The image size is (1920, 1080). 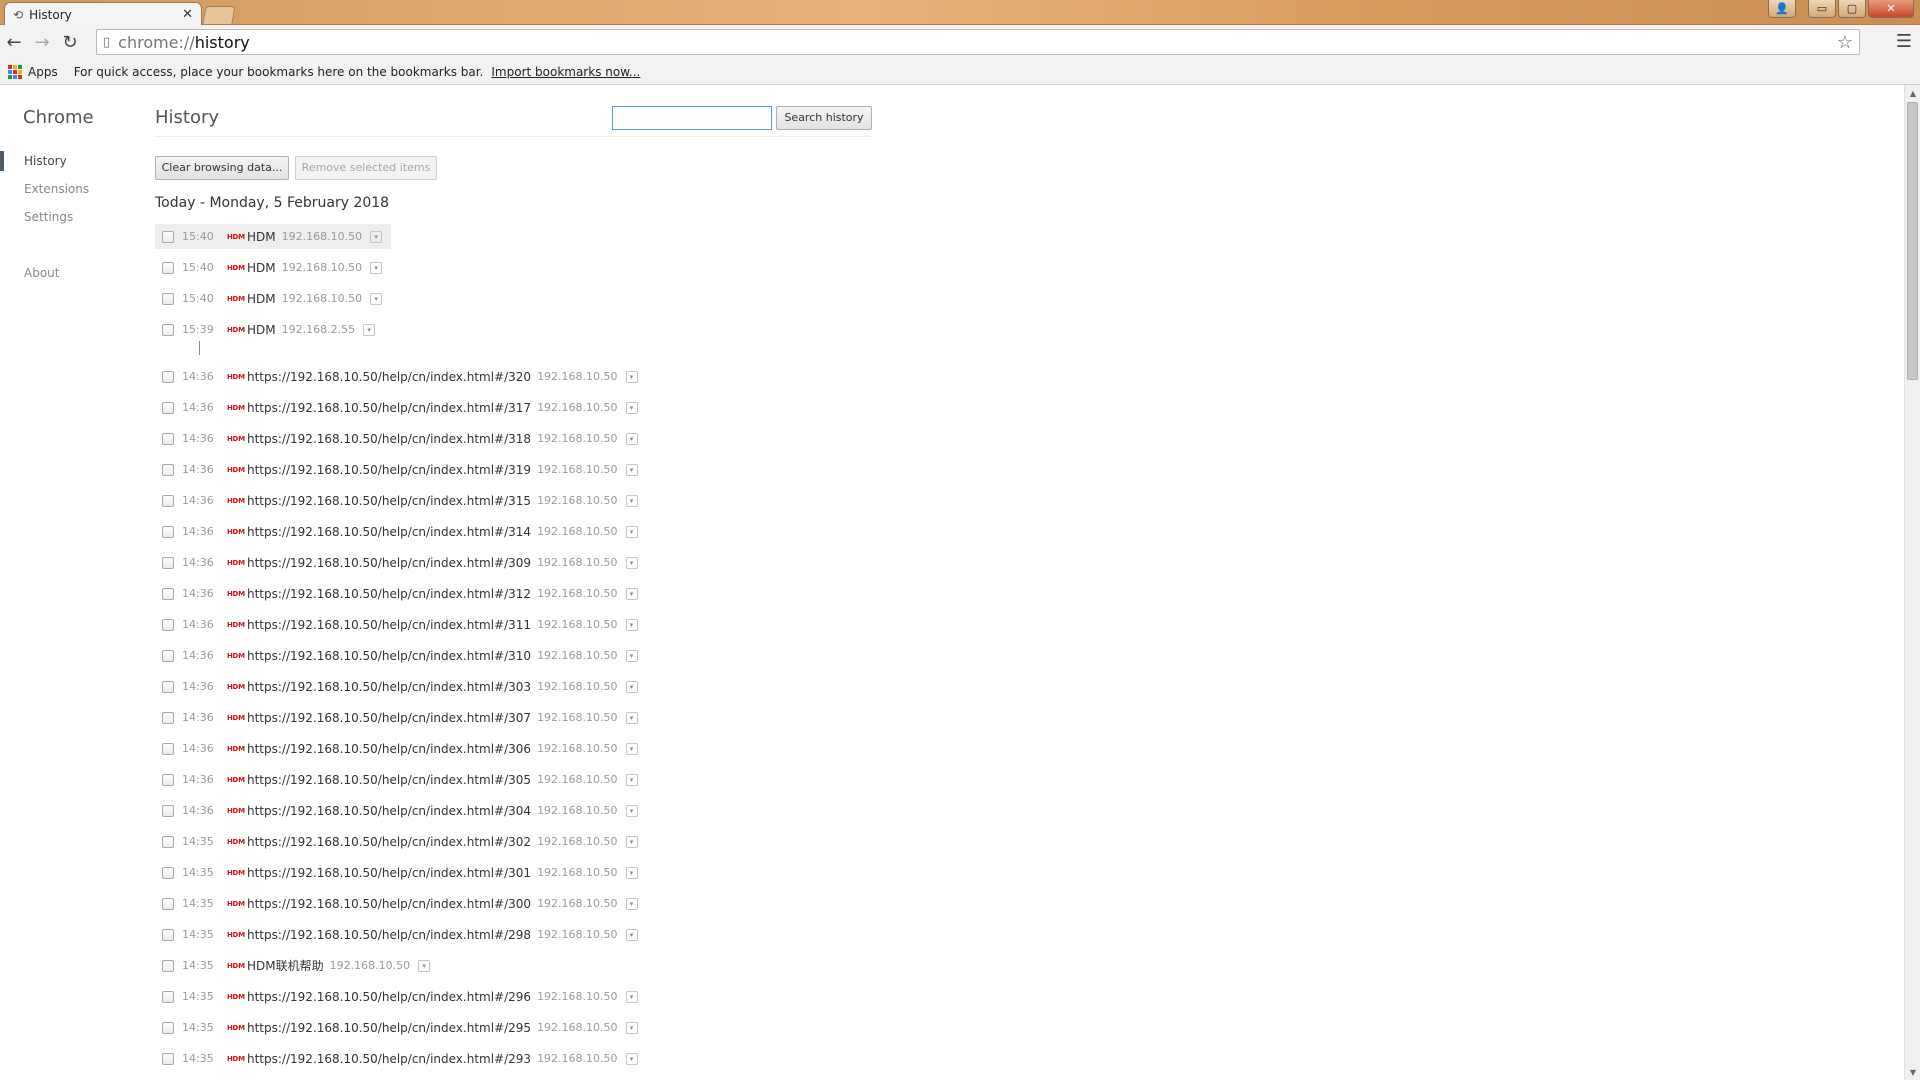 I want to click on search-input, so click(x=692, y=118).